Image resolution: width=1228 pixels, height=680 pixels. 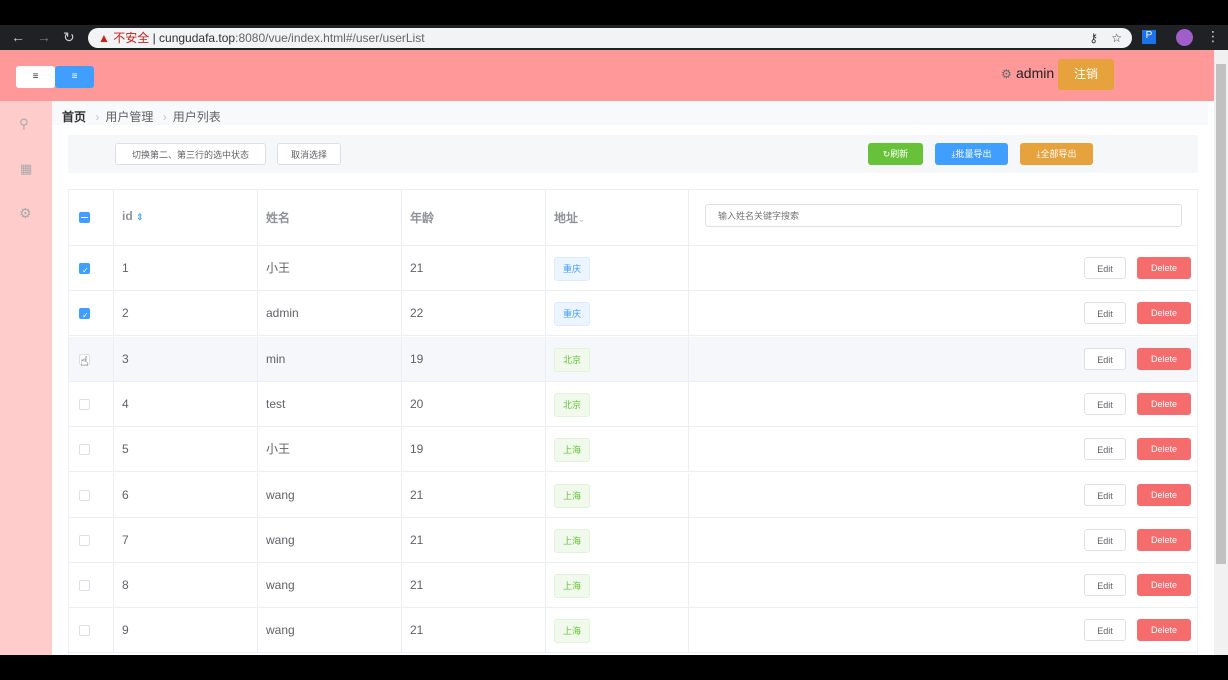 I want to click on star-icon: ☆, so click(x=1116, y=38).